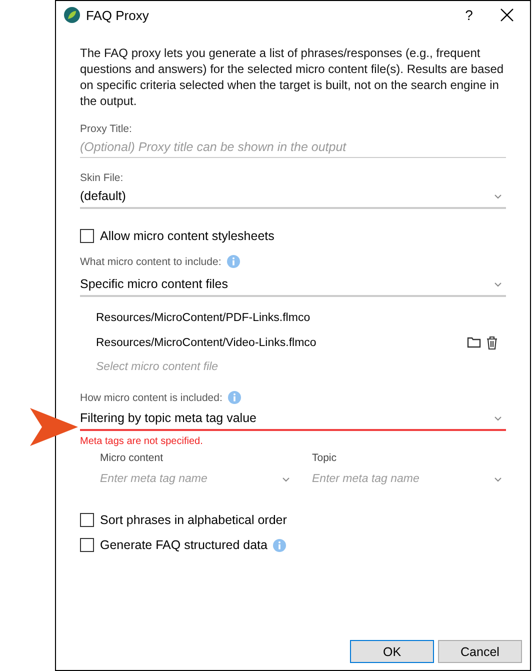 The width and height of the screenshot is (532, 671). I want to click on help-button: ?, so click(469, 15).